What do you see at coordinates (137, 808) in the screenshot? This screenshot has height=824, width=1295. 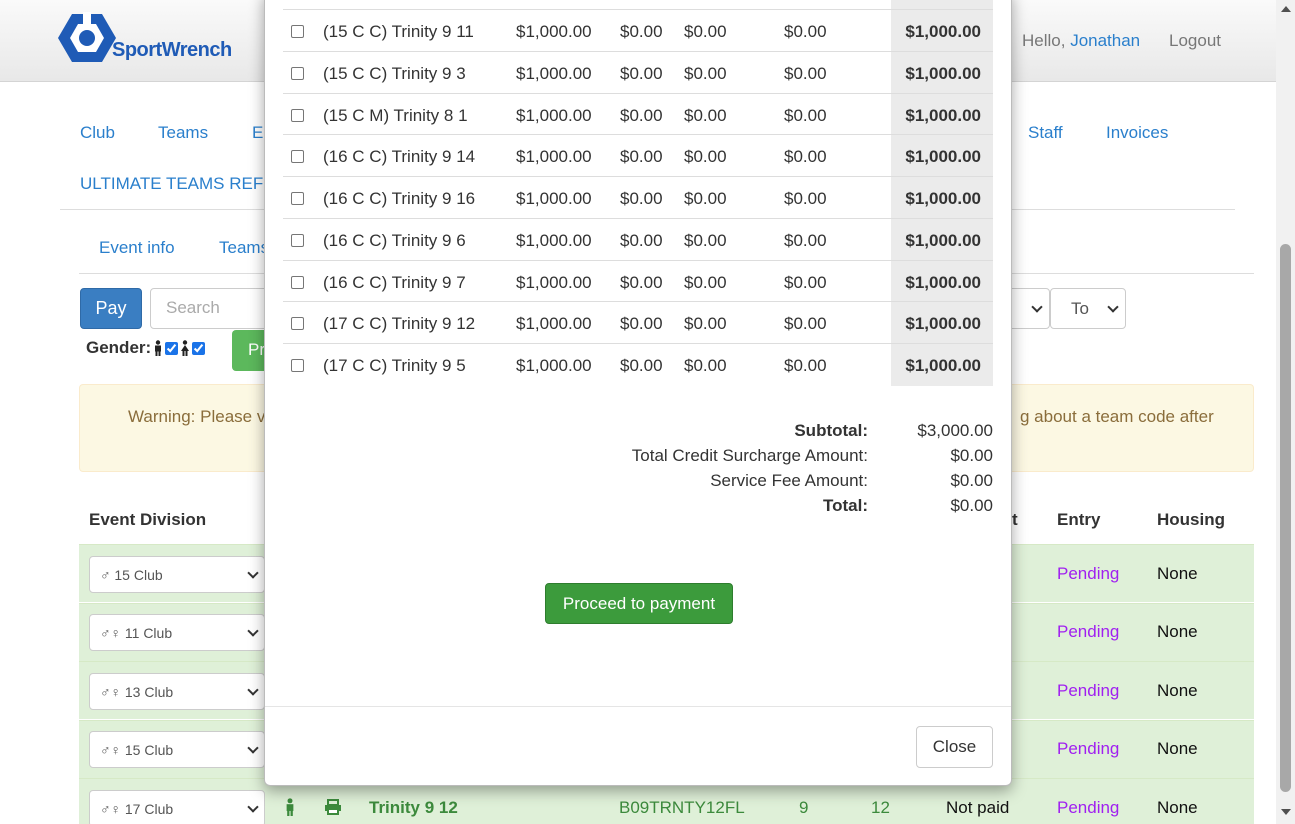 I see `division-value: ♂♀ 17 Club` at bounding box center [137, 808].